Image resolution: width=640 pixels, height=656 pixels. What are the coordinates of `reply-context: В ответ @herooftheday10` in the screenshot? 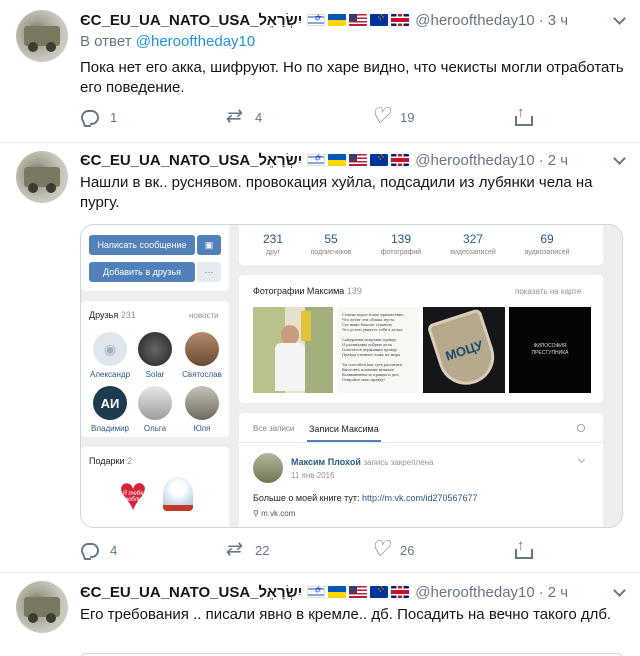 It's located at (167, 41).